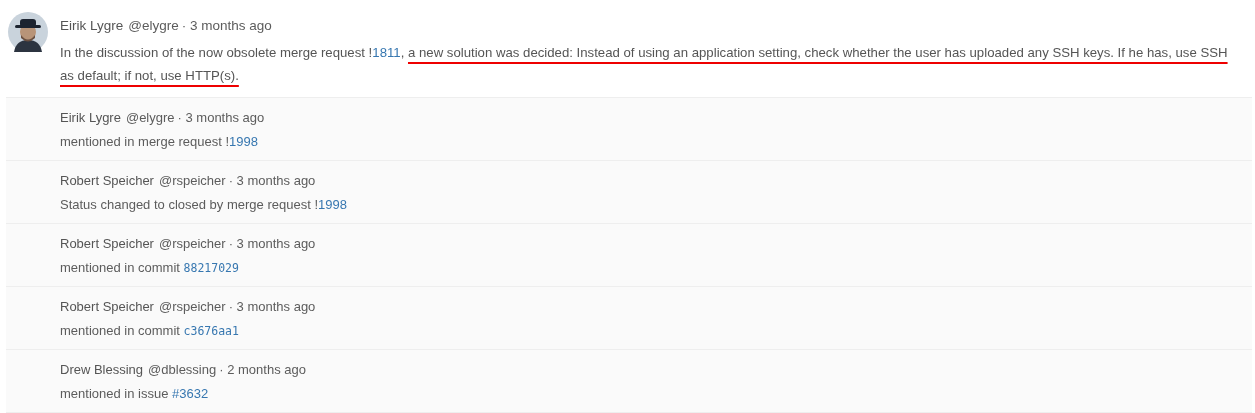 Image resolution: width=1255 pixels, height=413 pixels. Describe the element at coordinates (211, 268) in the screenshot. I see `reference-link: 88217029` at that location.